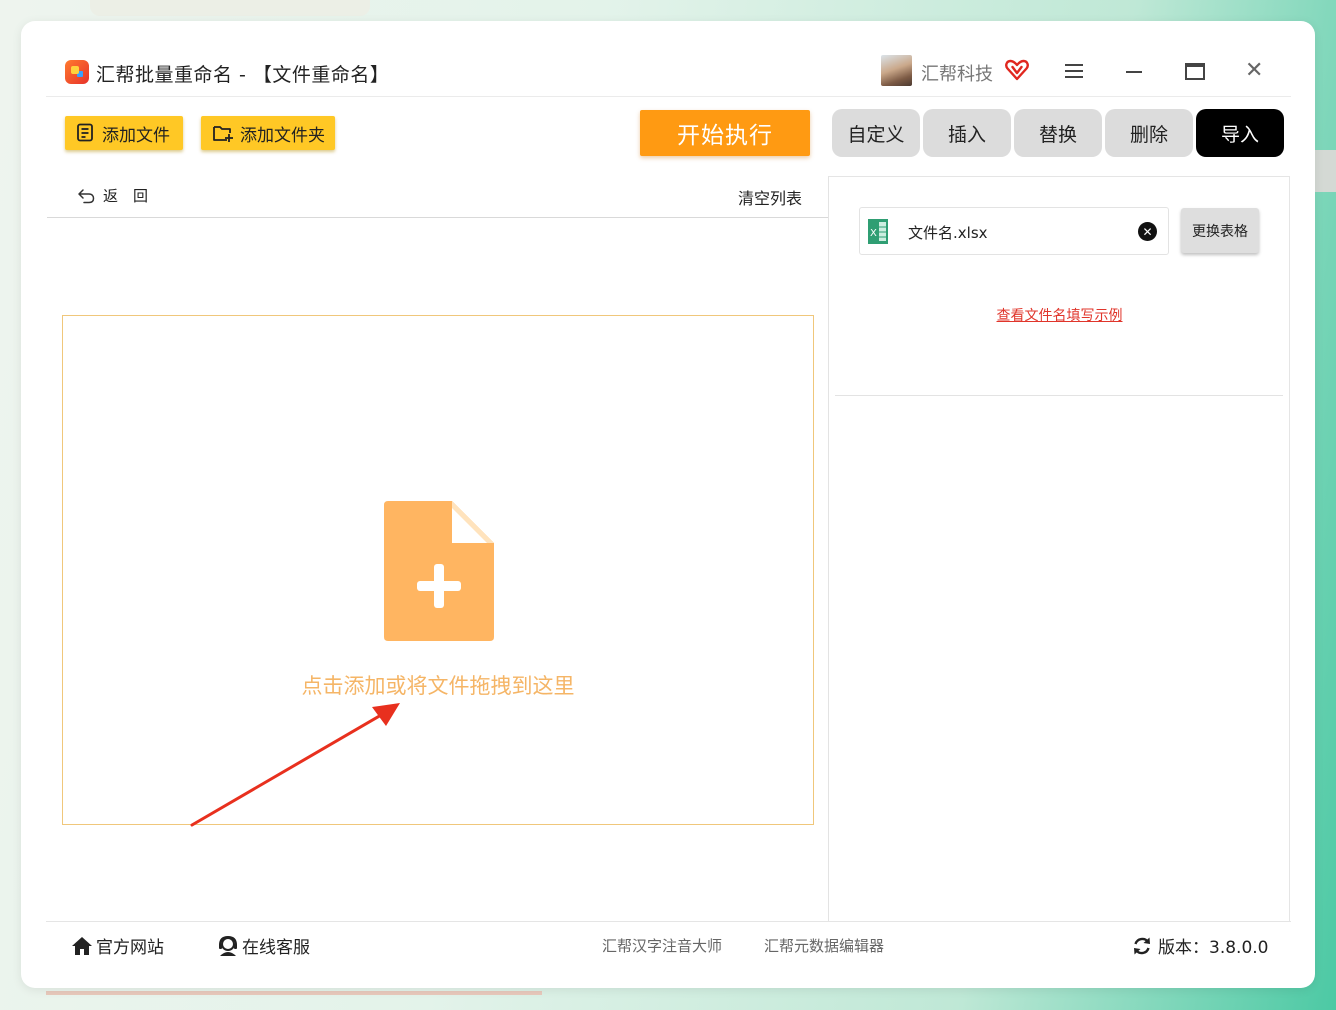  I want to click on add-file-label: 添加文件, so click(136, 135).